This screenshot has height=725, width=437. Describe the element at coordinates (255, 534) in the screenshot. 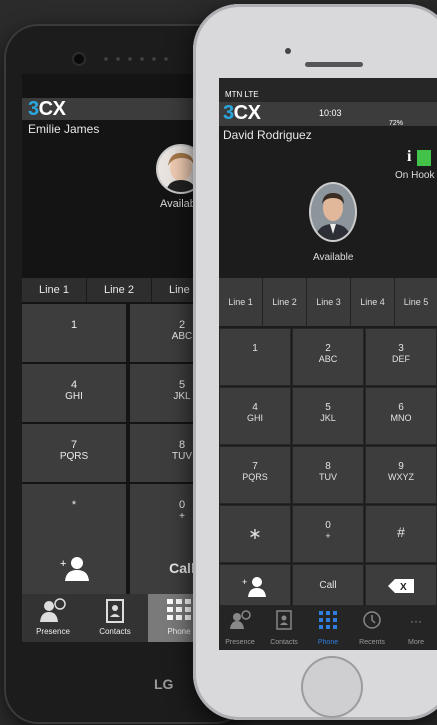

I see `dial-key-star: ∗` at that location.